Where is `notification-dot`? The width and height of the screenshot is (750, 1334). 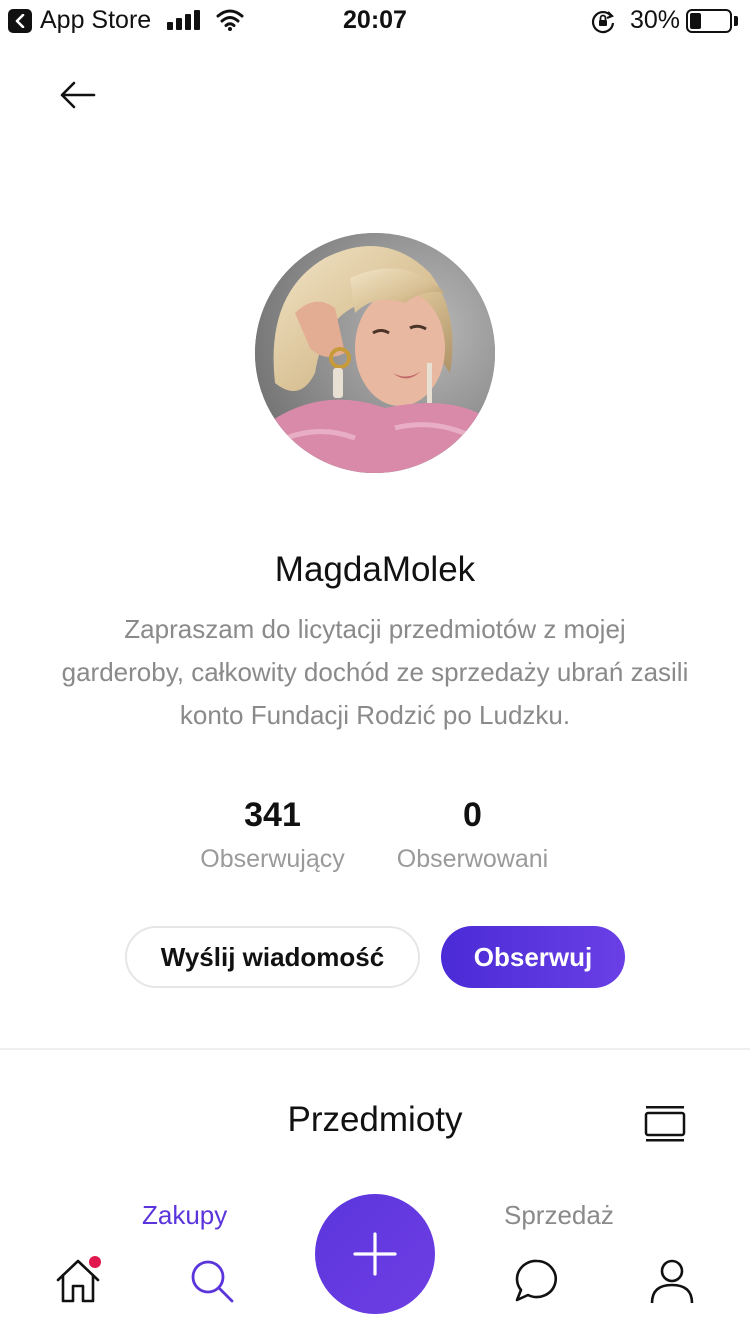
notification-dot is located at coordinates (95, 1262).